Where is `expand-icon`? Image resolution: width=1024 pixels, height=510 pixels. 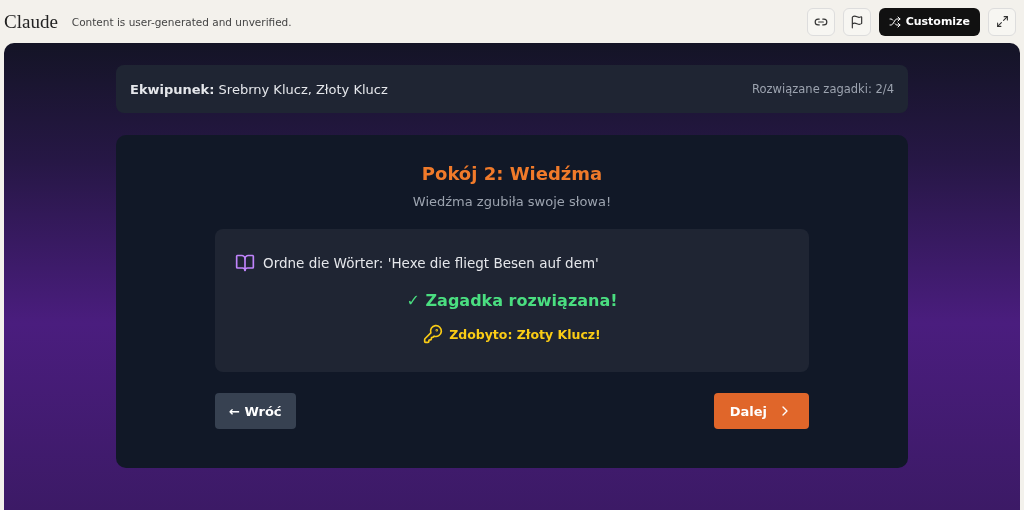
expand-icon is located at coordinates (1002, 21).